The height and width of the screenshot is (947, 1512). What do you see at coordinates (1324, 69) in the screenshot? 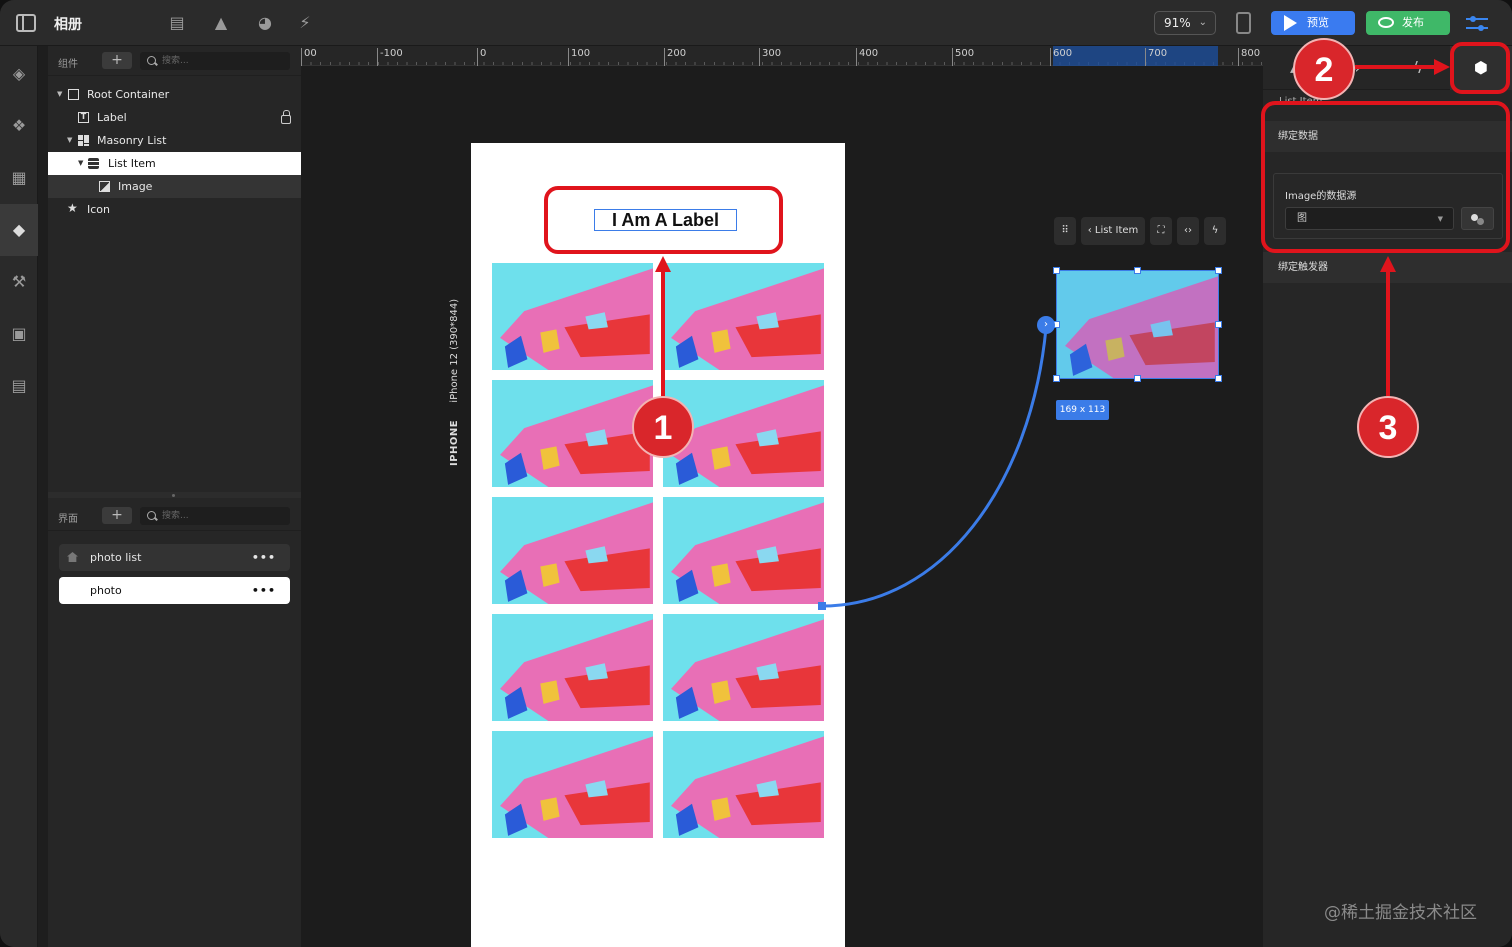
I see `annotation-badge-2: 2` at bounding box center [1324, 69].